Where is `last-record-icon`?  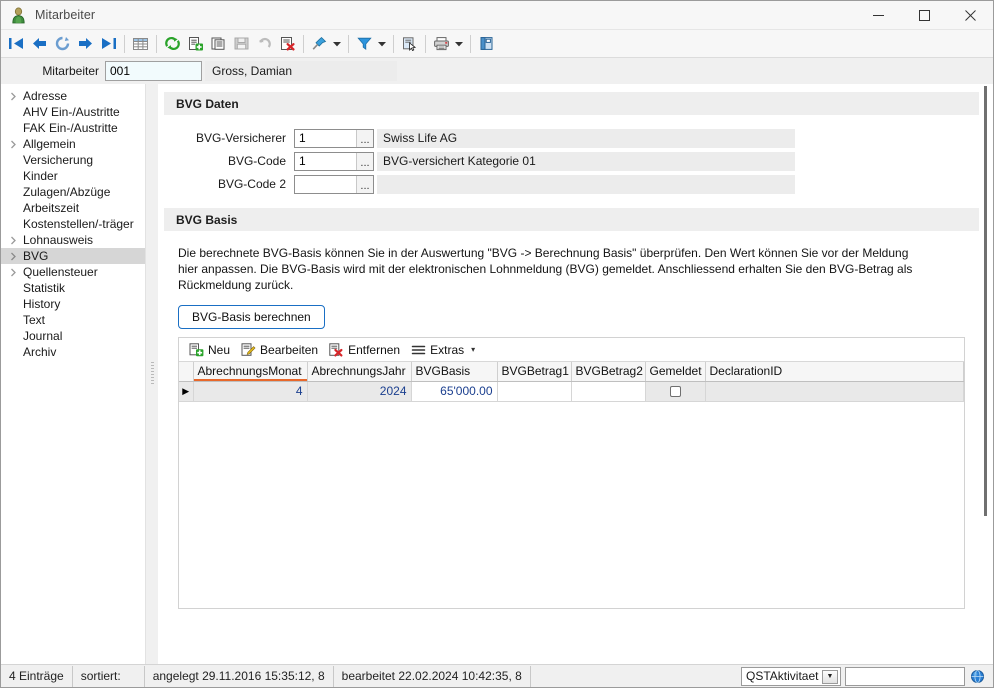 last-record-icon is located at coordinates (108, 44).